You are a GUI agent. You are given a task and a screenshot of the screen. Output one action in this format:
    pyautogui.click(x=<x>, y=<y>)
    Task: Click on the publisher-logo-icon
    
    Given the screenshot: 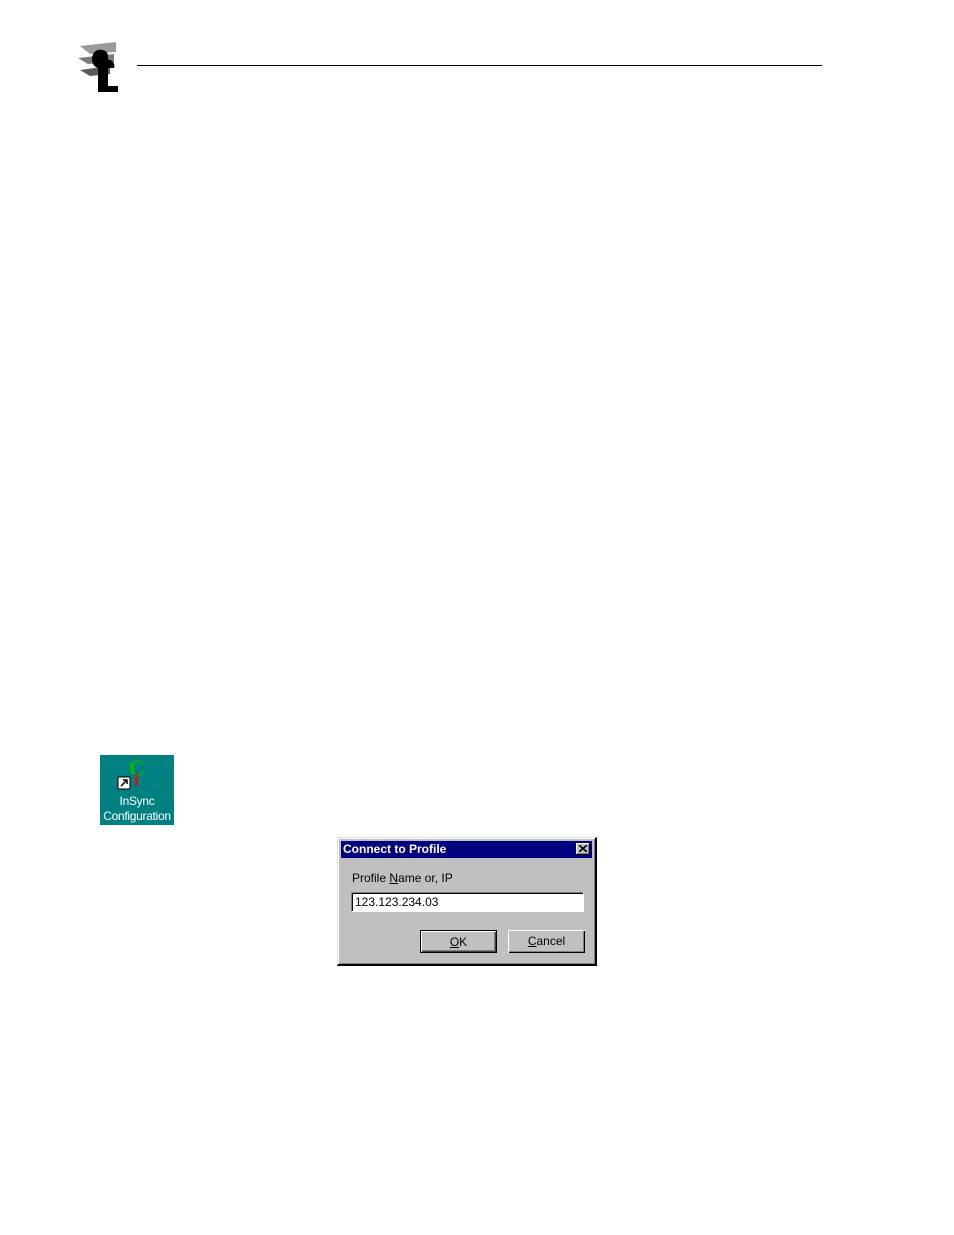 What is the action you would take?
    pyautogui.click(x=98, y=68)
    